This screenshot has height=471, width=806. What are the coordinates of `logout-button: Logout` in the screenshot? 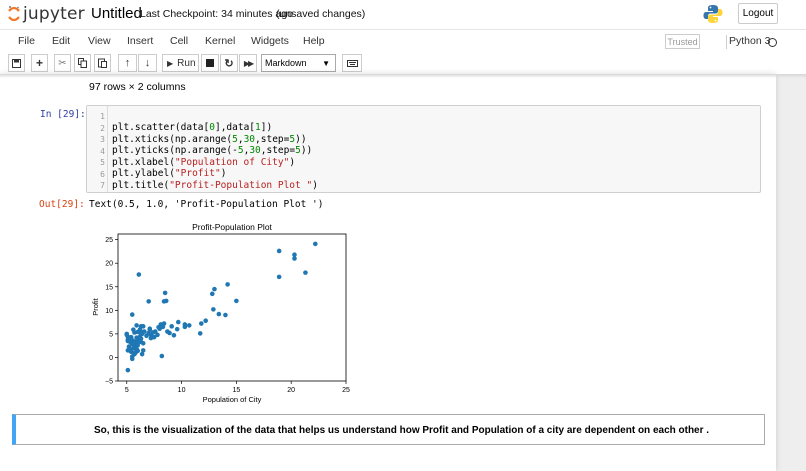 It's located at (758, 13).